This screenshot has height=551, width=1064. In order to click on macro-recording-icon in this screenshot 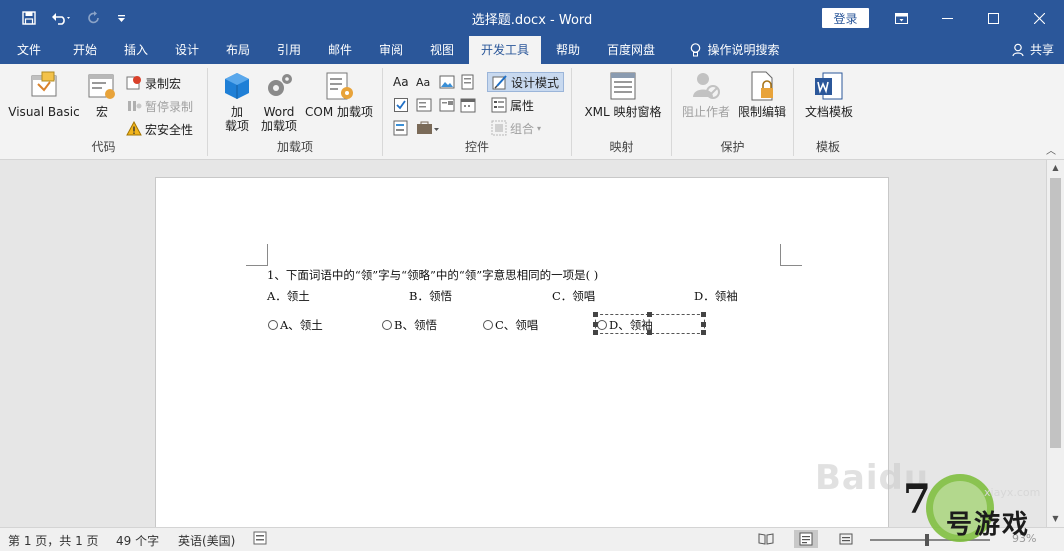, I will do `click(260, 539)`.